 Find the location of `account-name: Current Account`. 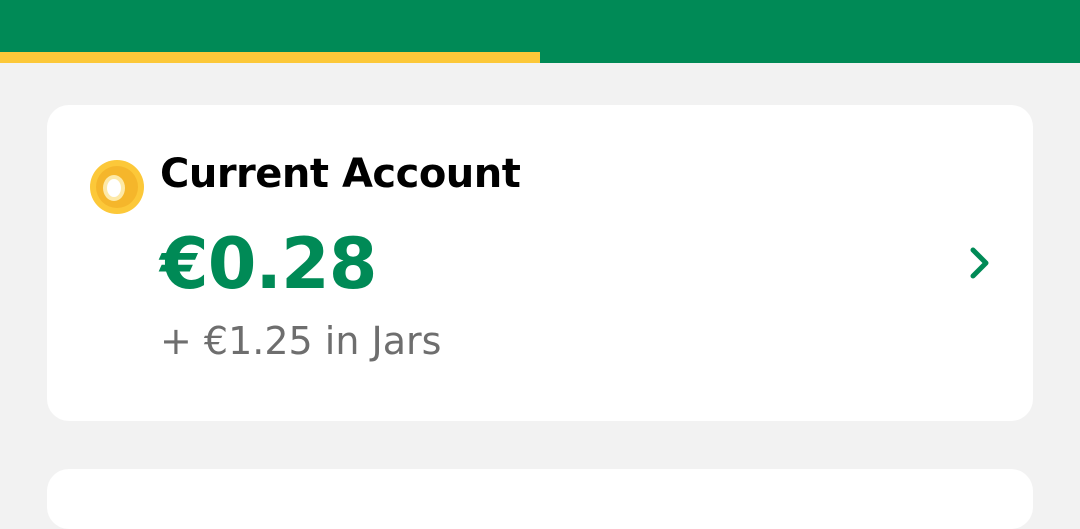

account-name: Current Account is located at coordinates (340, 174).